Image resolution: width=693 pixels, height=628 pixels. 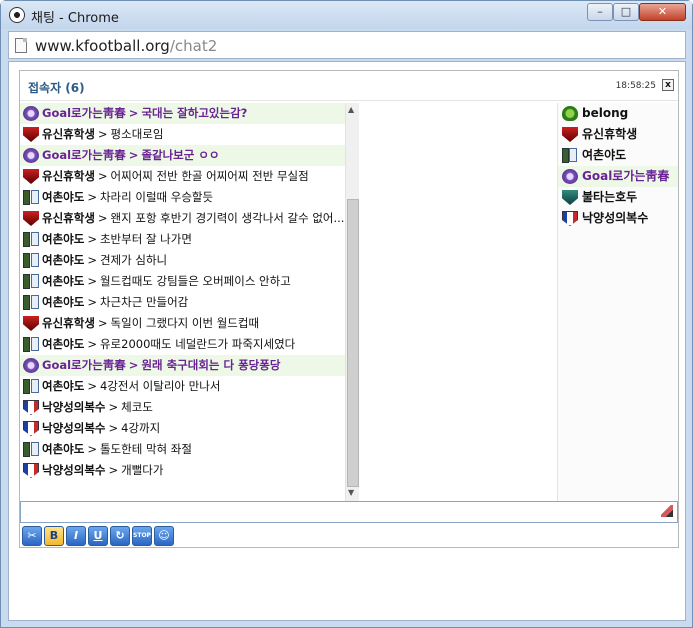 I want to click on message-text: 견제가 심하니, so click(x=133, y=260).